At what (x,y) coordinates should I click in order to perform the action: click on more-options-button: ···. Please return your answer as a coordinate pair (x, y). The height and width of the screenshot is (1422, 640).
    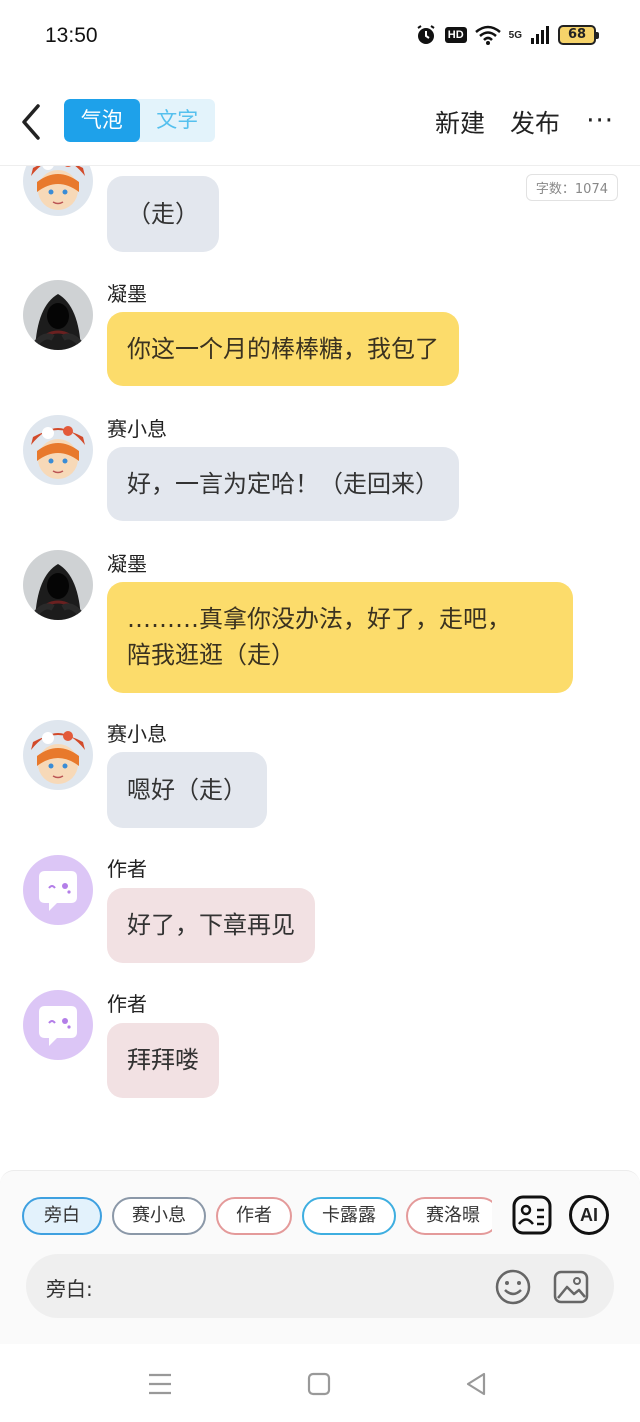
    Looking at the image, I should click on (600, 121).